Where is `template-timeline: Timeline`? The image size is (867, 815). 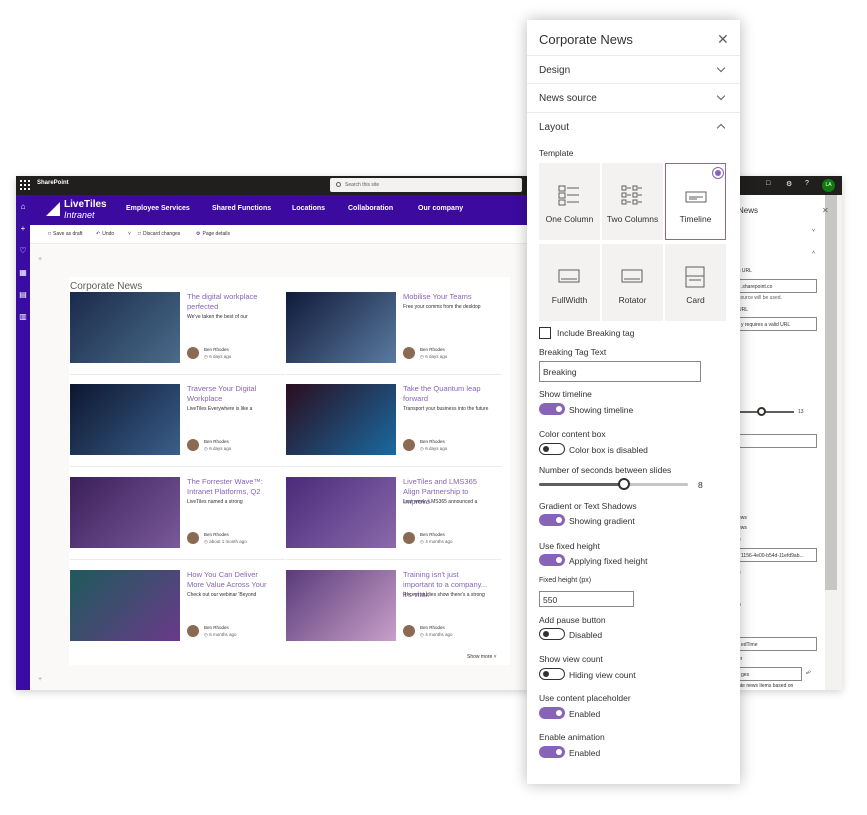
template-timeline: Timeline is located at coordinates (695, 201).